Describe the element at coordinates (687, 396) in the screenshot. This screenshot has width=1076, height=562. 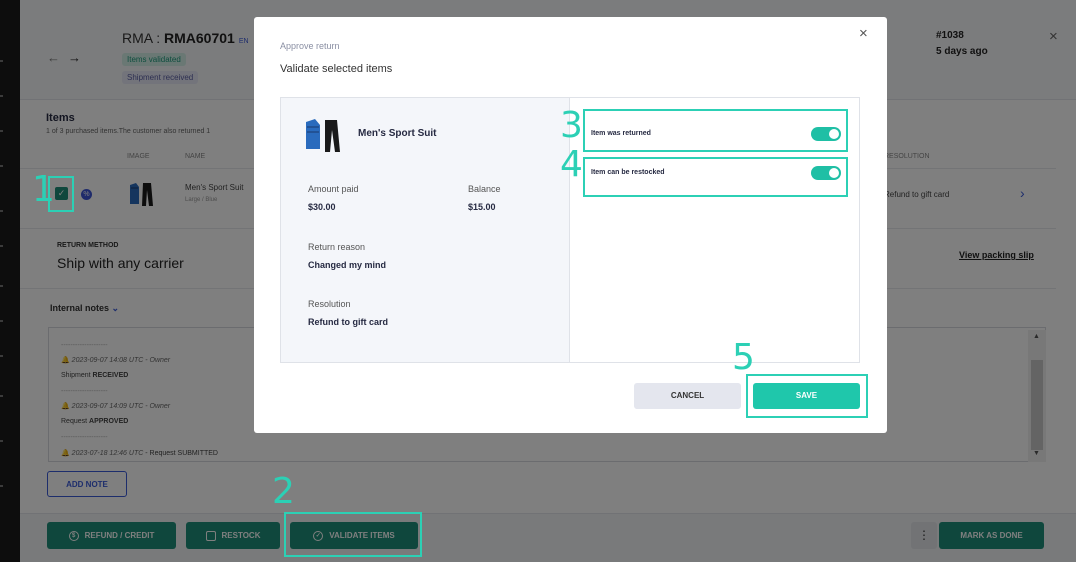
I see `cancel-button: CANCEL` at that location.